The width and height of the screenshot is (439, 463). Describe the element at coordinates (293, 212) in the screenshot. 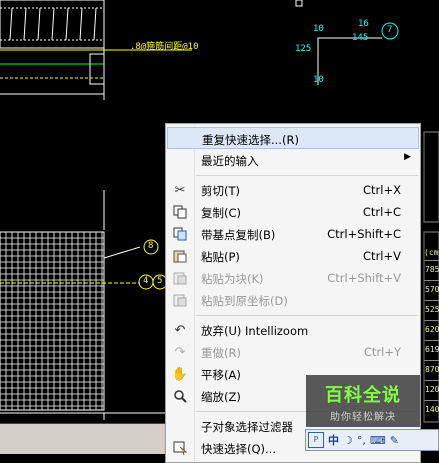

I see `menu-item-copy: 复制(C) Ctrl+C` at that location.